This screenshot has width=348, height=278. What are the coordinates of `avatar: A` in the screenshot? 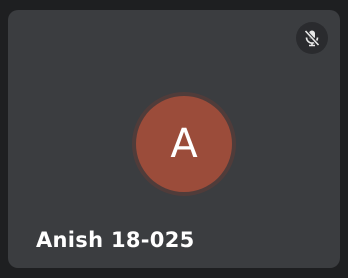 It's located at (184, 144).